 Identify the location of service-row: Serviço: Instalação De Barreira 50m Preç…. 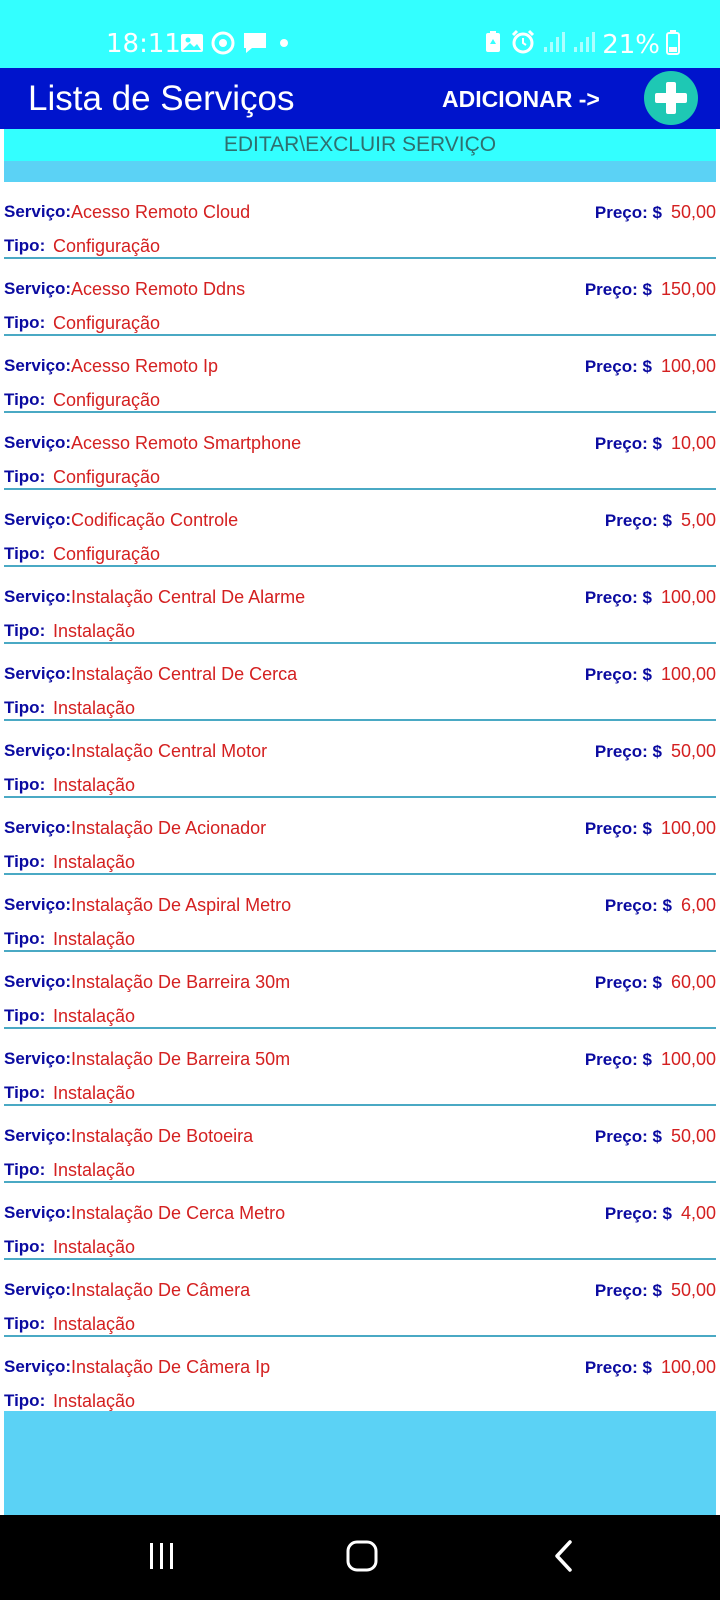
(360, 1067).